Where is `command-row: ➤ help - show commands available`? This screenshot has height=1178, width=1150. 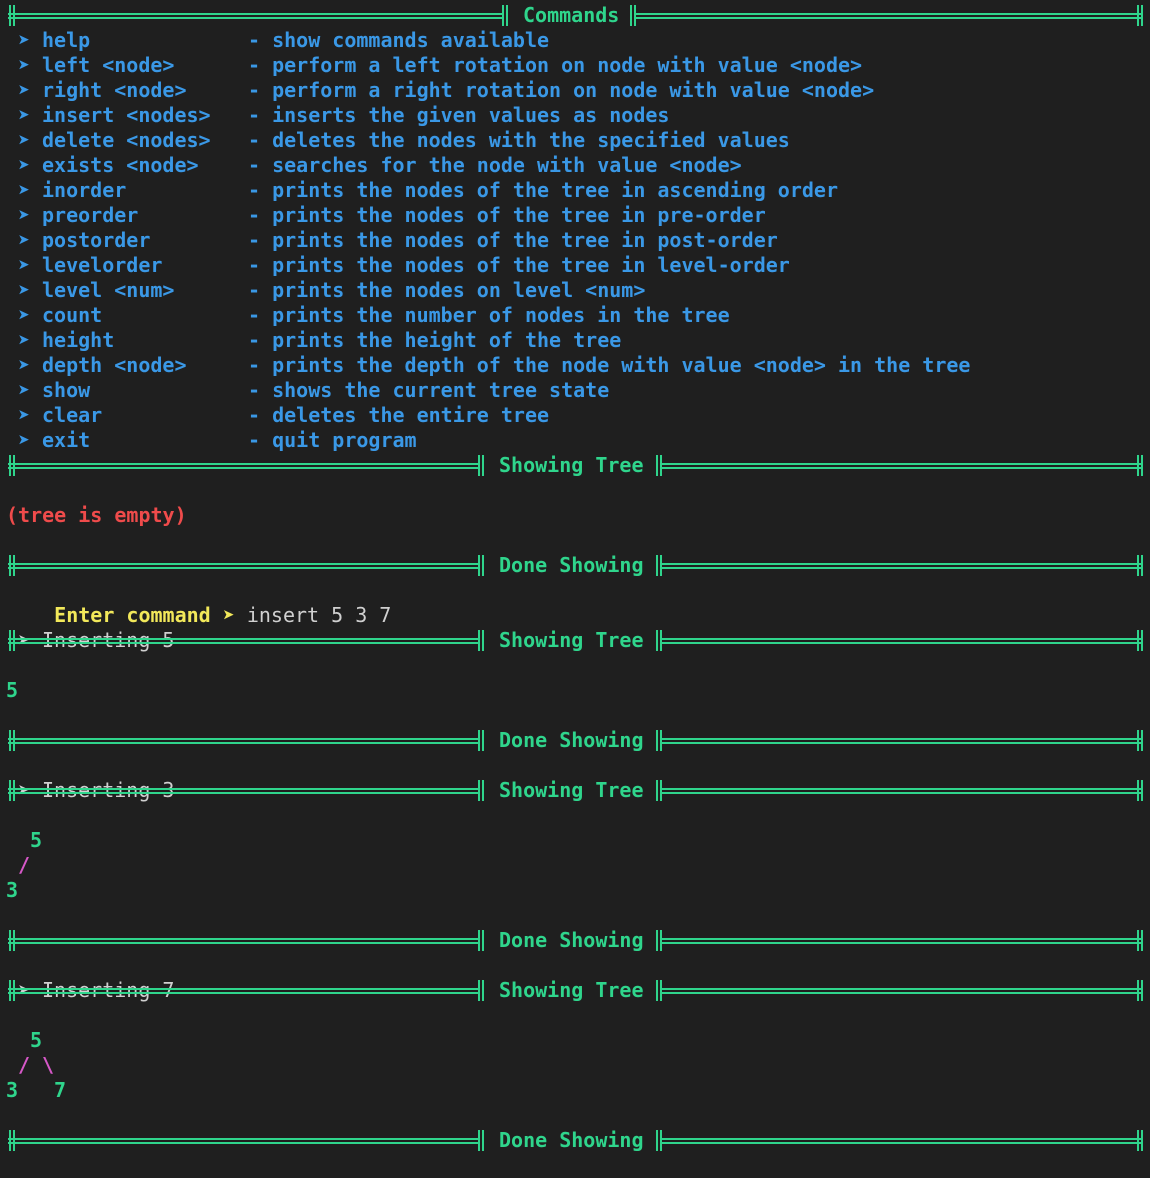
command-row: ➤ help - show commands available is located at coordinates (575, 40).